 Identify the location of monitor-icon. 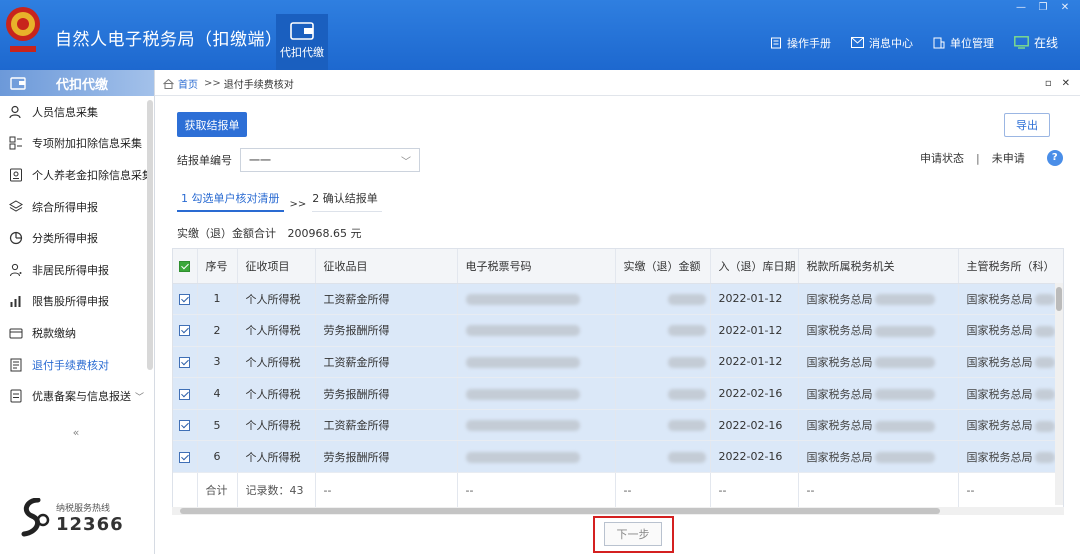
(1021, 42).